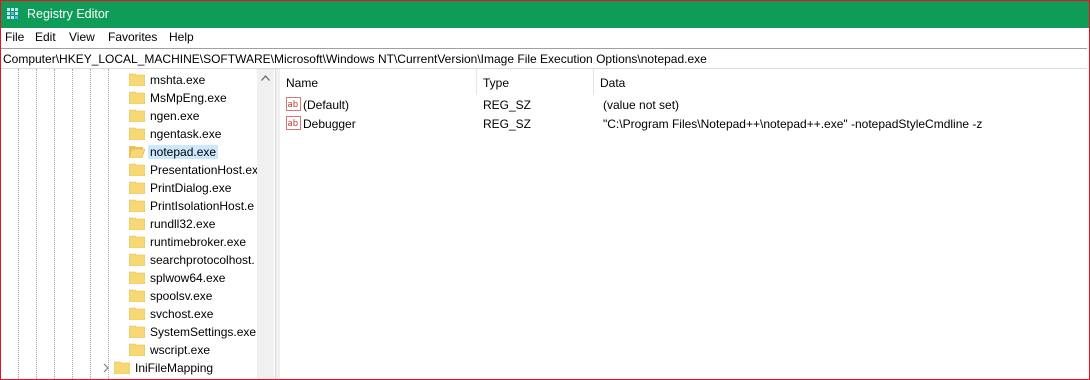 The height and width of the screenshot is (380, 1090). I want to click on value-name: Debugger, so click(329, 124).